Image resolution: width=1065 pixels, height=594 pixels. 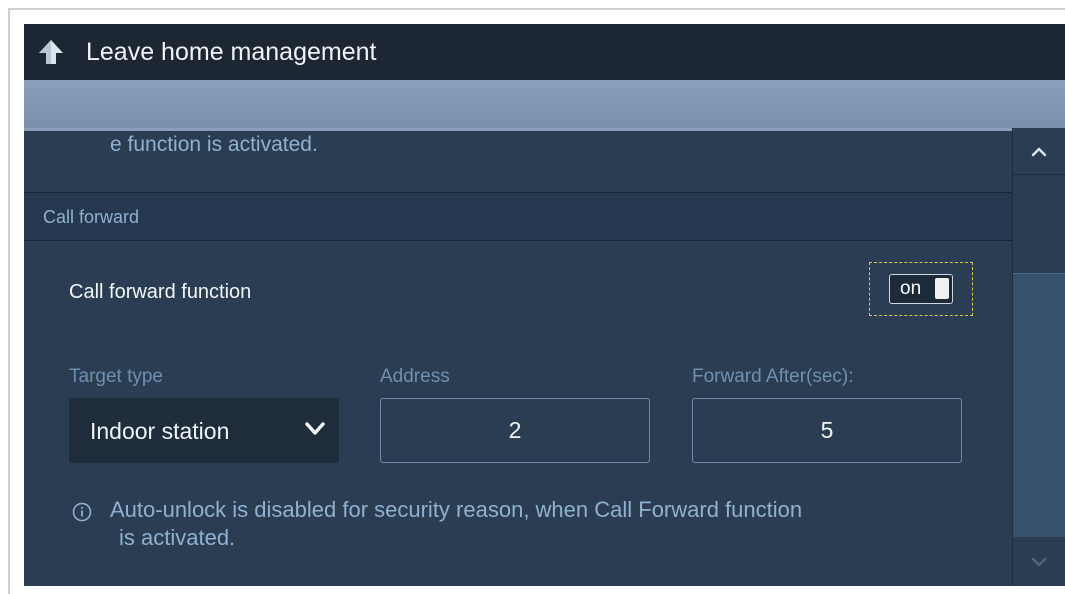 What do you see at coordinates (91, 217) in the screenshot?
I see `section-title: Call forward` at bounding box center [91, 217].